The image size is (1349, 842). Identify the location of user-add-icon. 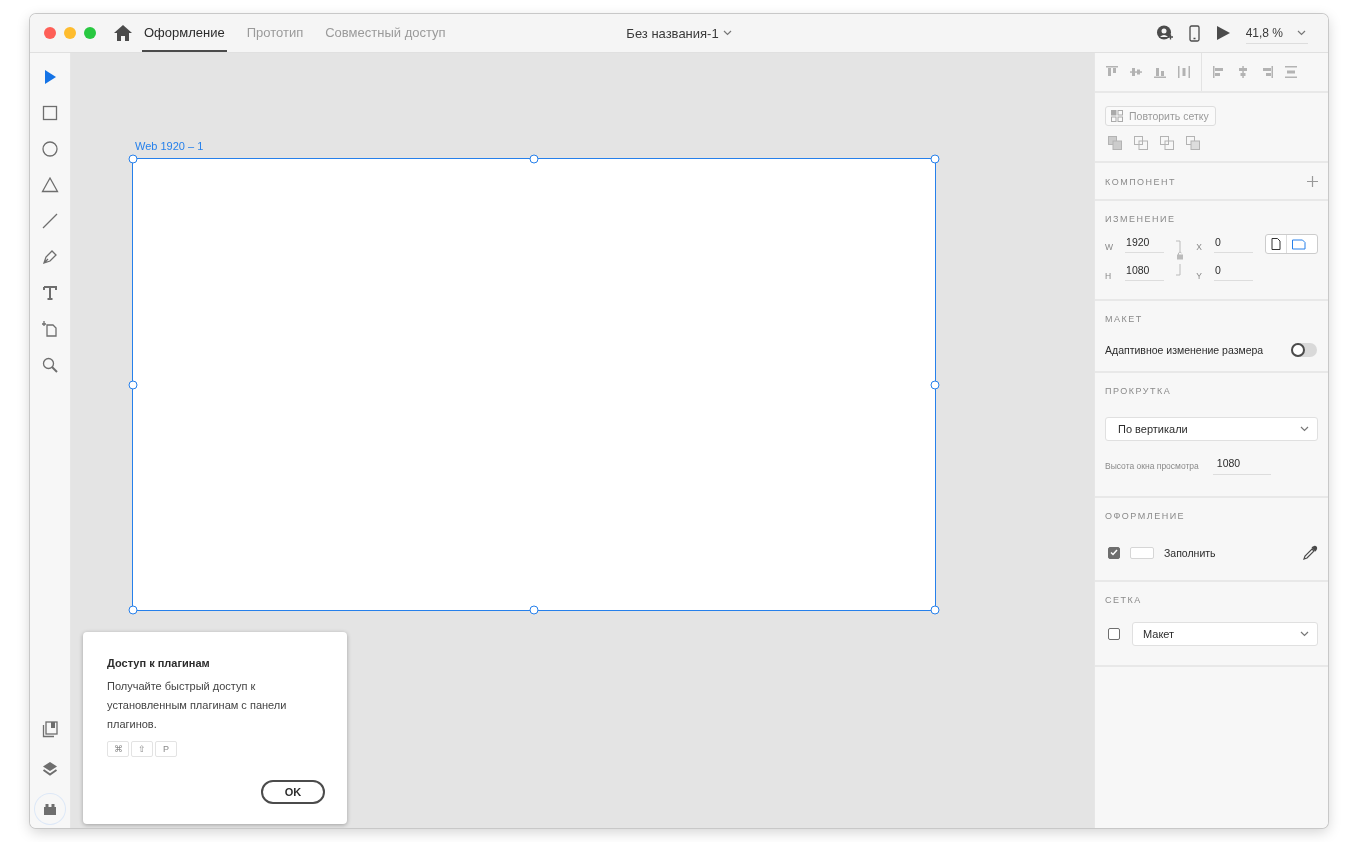
(1164, 33).